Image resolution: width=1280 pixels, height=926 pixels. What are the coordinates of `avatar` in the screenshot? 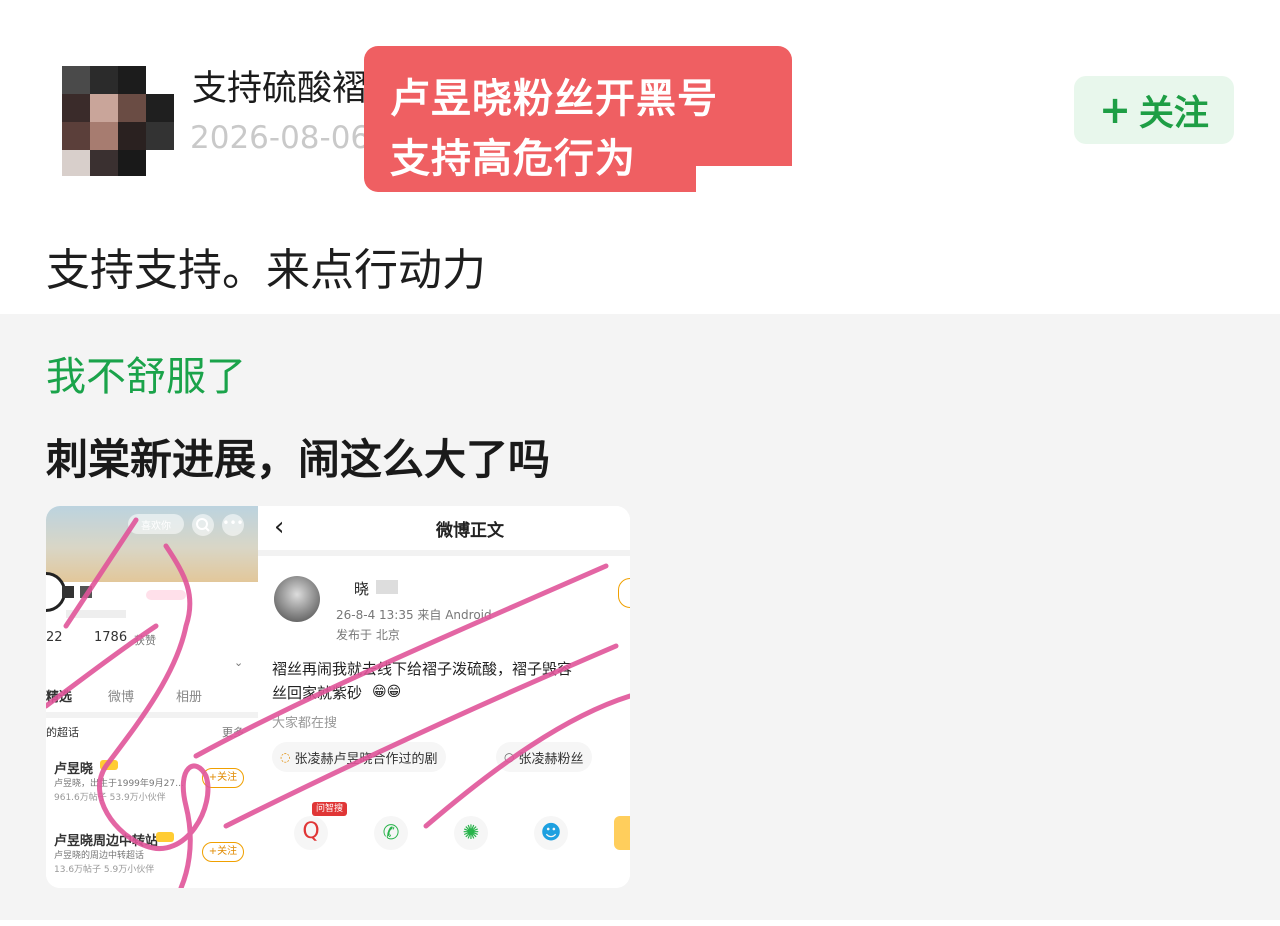 It's located at (118, 121).